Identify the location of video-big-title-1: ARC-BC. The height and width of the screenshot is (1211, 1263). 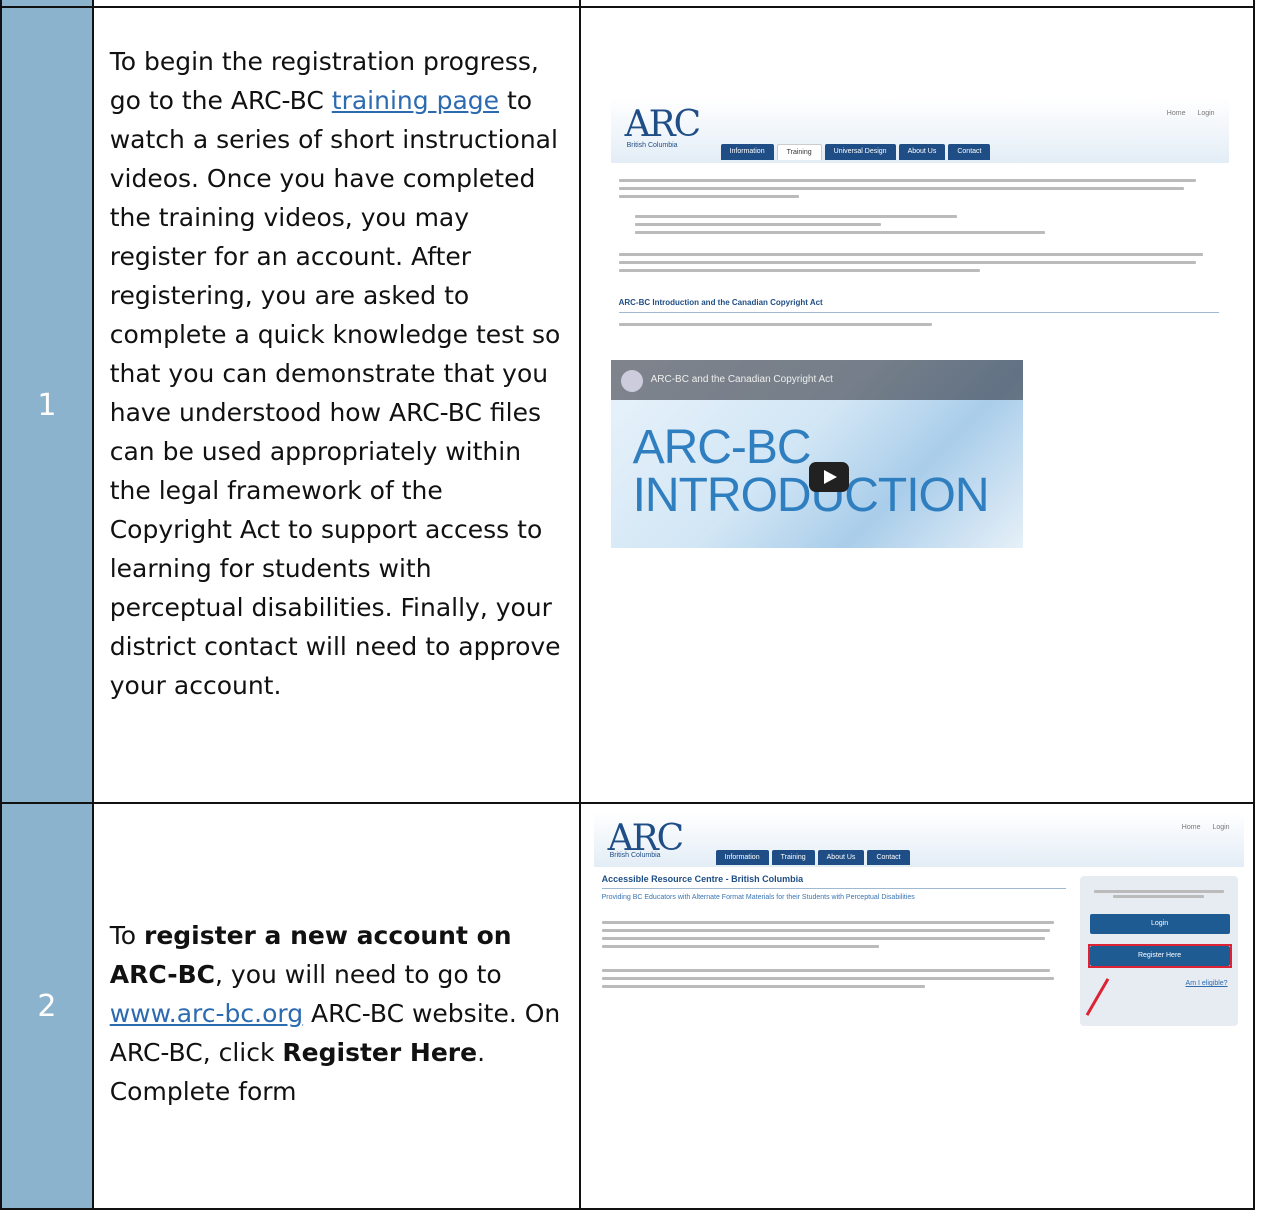
(722, 447).